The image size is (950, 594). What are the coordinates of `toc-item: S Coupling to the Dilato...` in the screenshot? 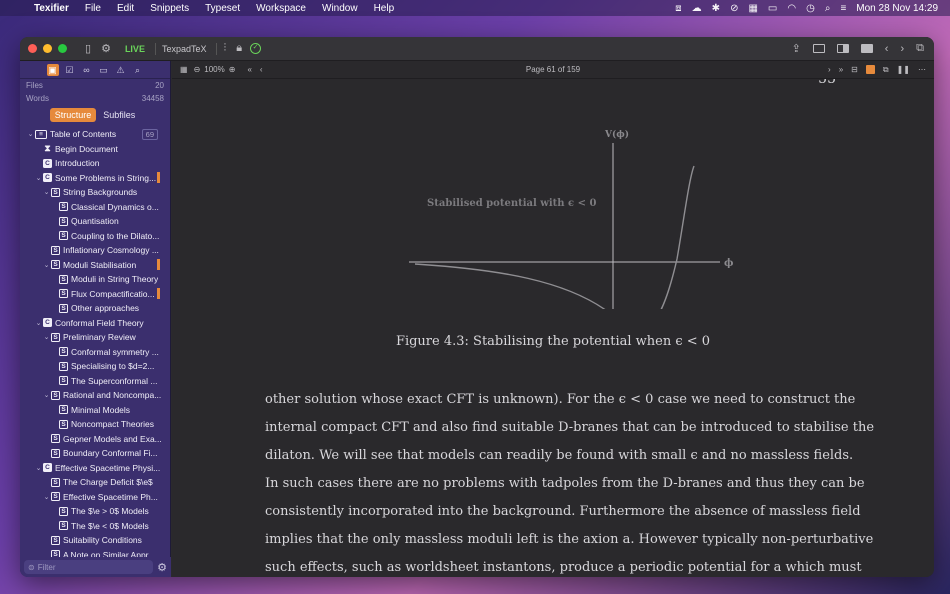 It's located at (95, 236).